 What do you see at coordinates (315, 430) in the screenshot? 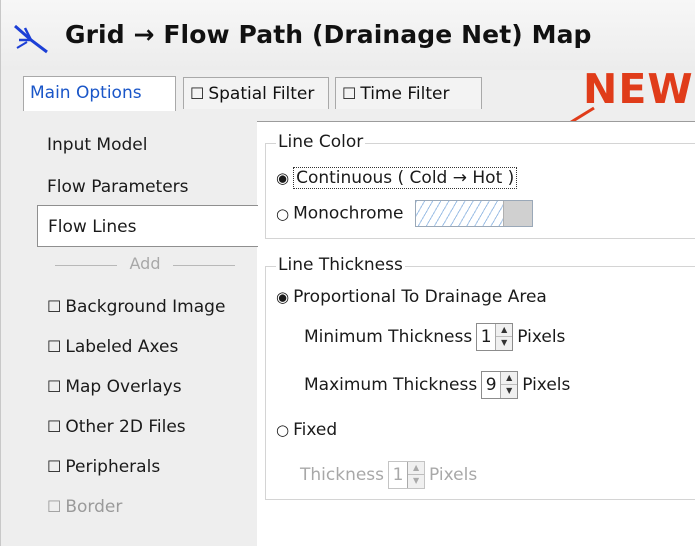
I see `radio-label: Fixed` at bounding box center [315, 430].